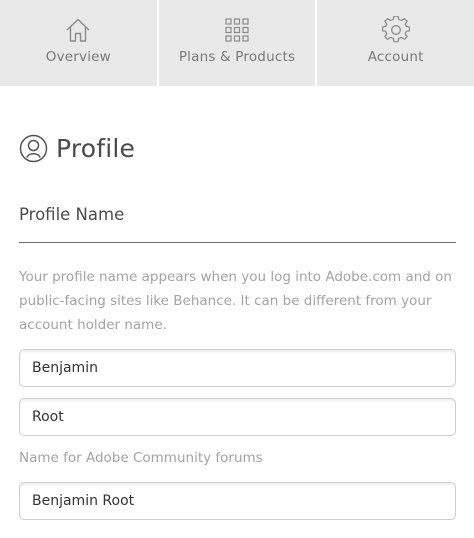 The image size is (474, 538). I want to click on last-name-input, so click(237, 417).